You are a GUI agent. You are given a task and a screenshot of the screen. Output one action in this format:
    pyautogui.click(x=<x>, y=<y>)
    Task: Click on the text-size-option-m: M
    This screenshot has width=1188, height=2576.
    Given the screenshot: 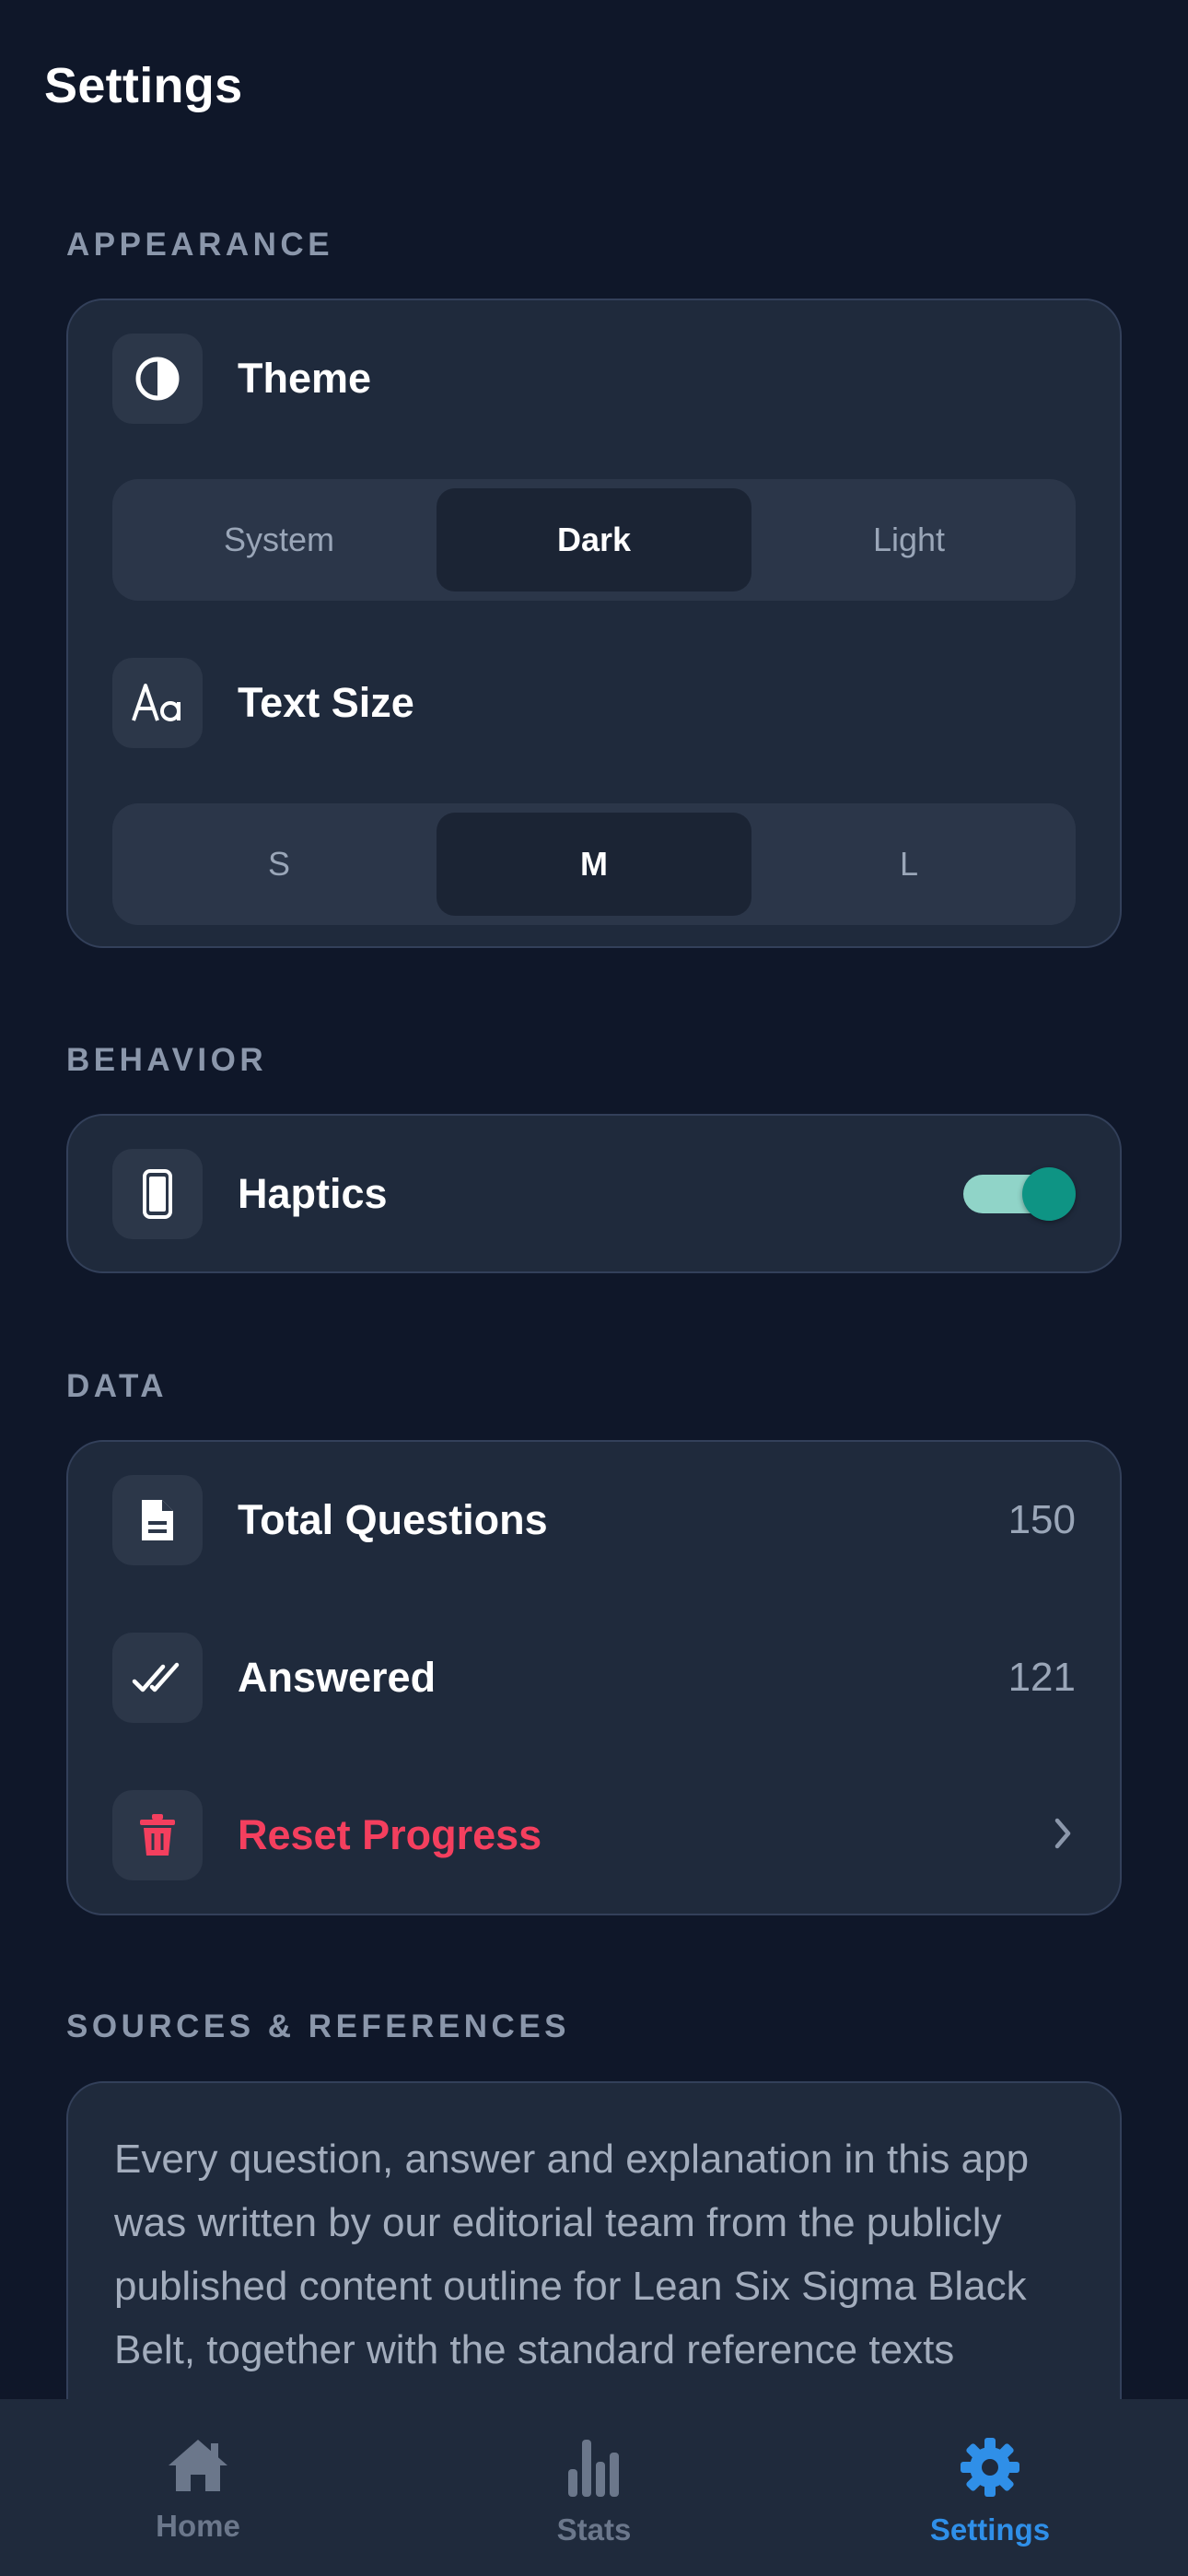 What is the action you would take?
    pyautogui.click(x=594, y=864)
    